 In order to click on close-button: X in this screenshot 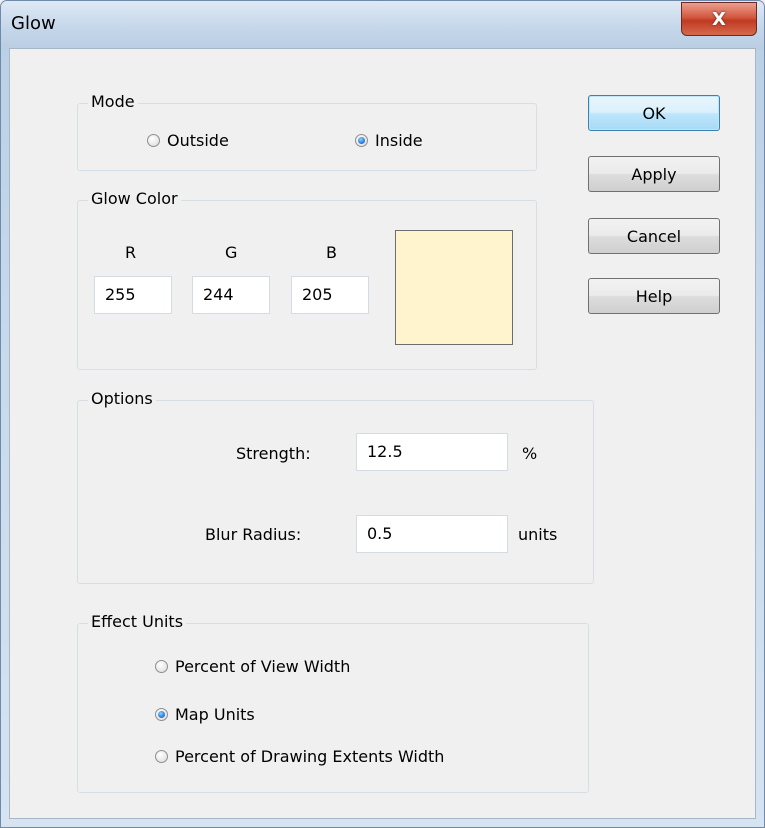, I will do `click(719, 19)`.